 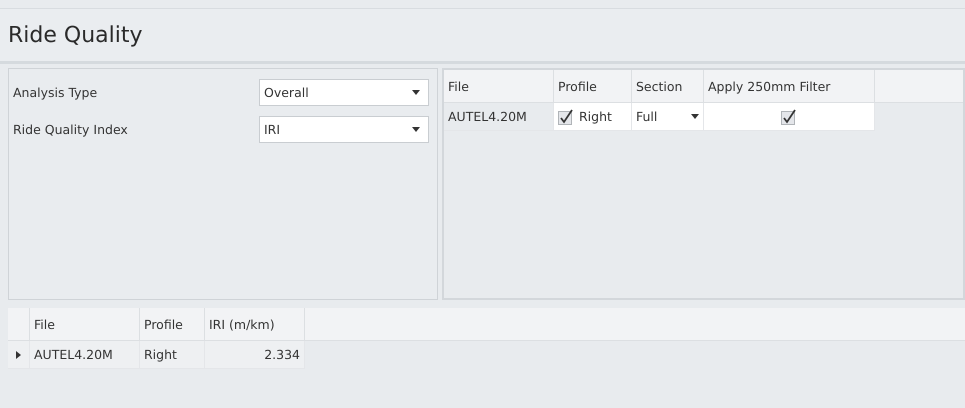 I want to click on row-header, so click(x=19, y=355).